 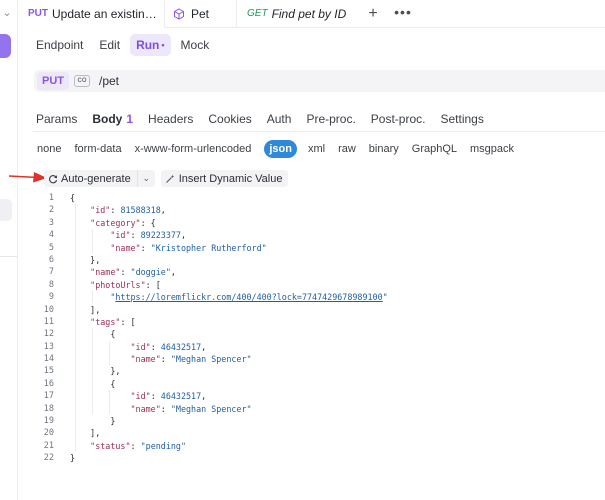 I want to click on mode-run: Run •, so click(x=150, y=45).